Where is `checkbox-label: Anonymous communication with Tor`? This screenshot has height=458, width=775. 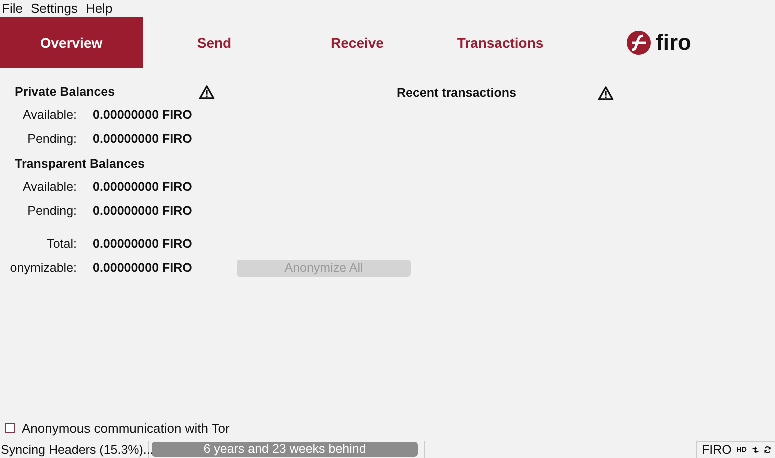
checkbox-label: Anonymous communication with Tor is located at coordinates (126, 428).